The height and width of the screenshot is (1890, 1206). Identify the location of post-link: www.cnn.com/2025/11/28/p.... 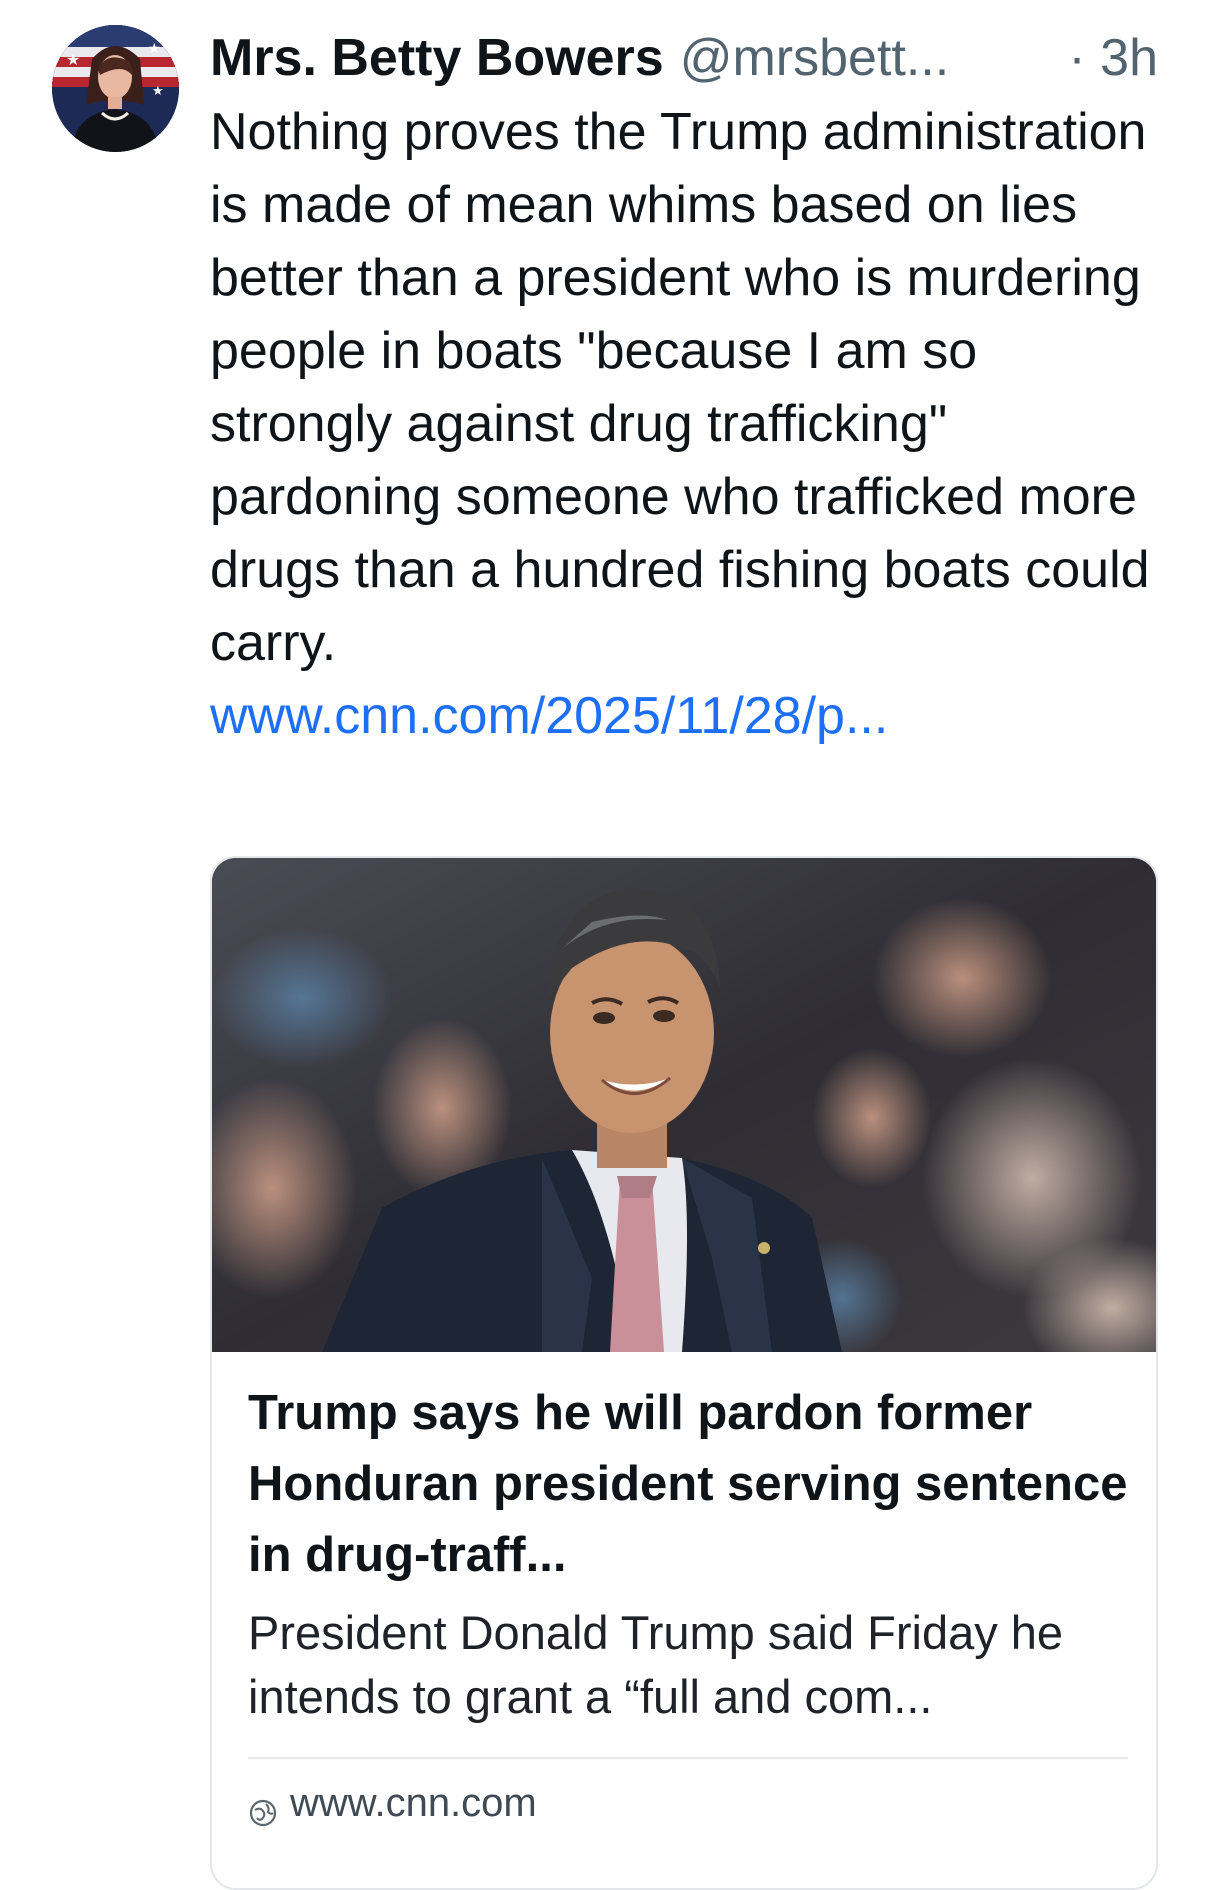
(684, 716).